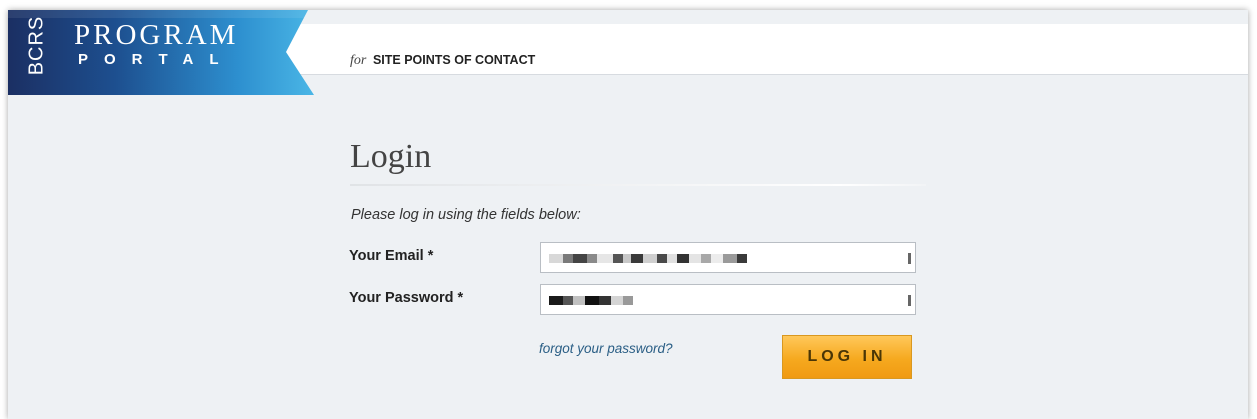 The image size is (1257, 419). Describe the element at coordinates (909, 300) in the screenshot. I see `password-field-scroll-marker` at that location.